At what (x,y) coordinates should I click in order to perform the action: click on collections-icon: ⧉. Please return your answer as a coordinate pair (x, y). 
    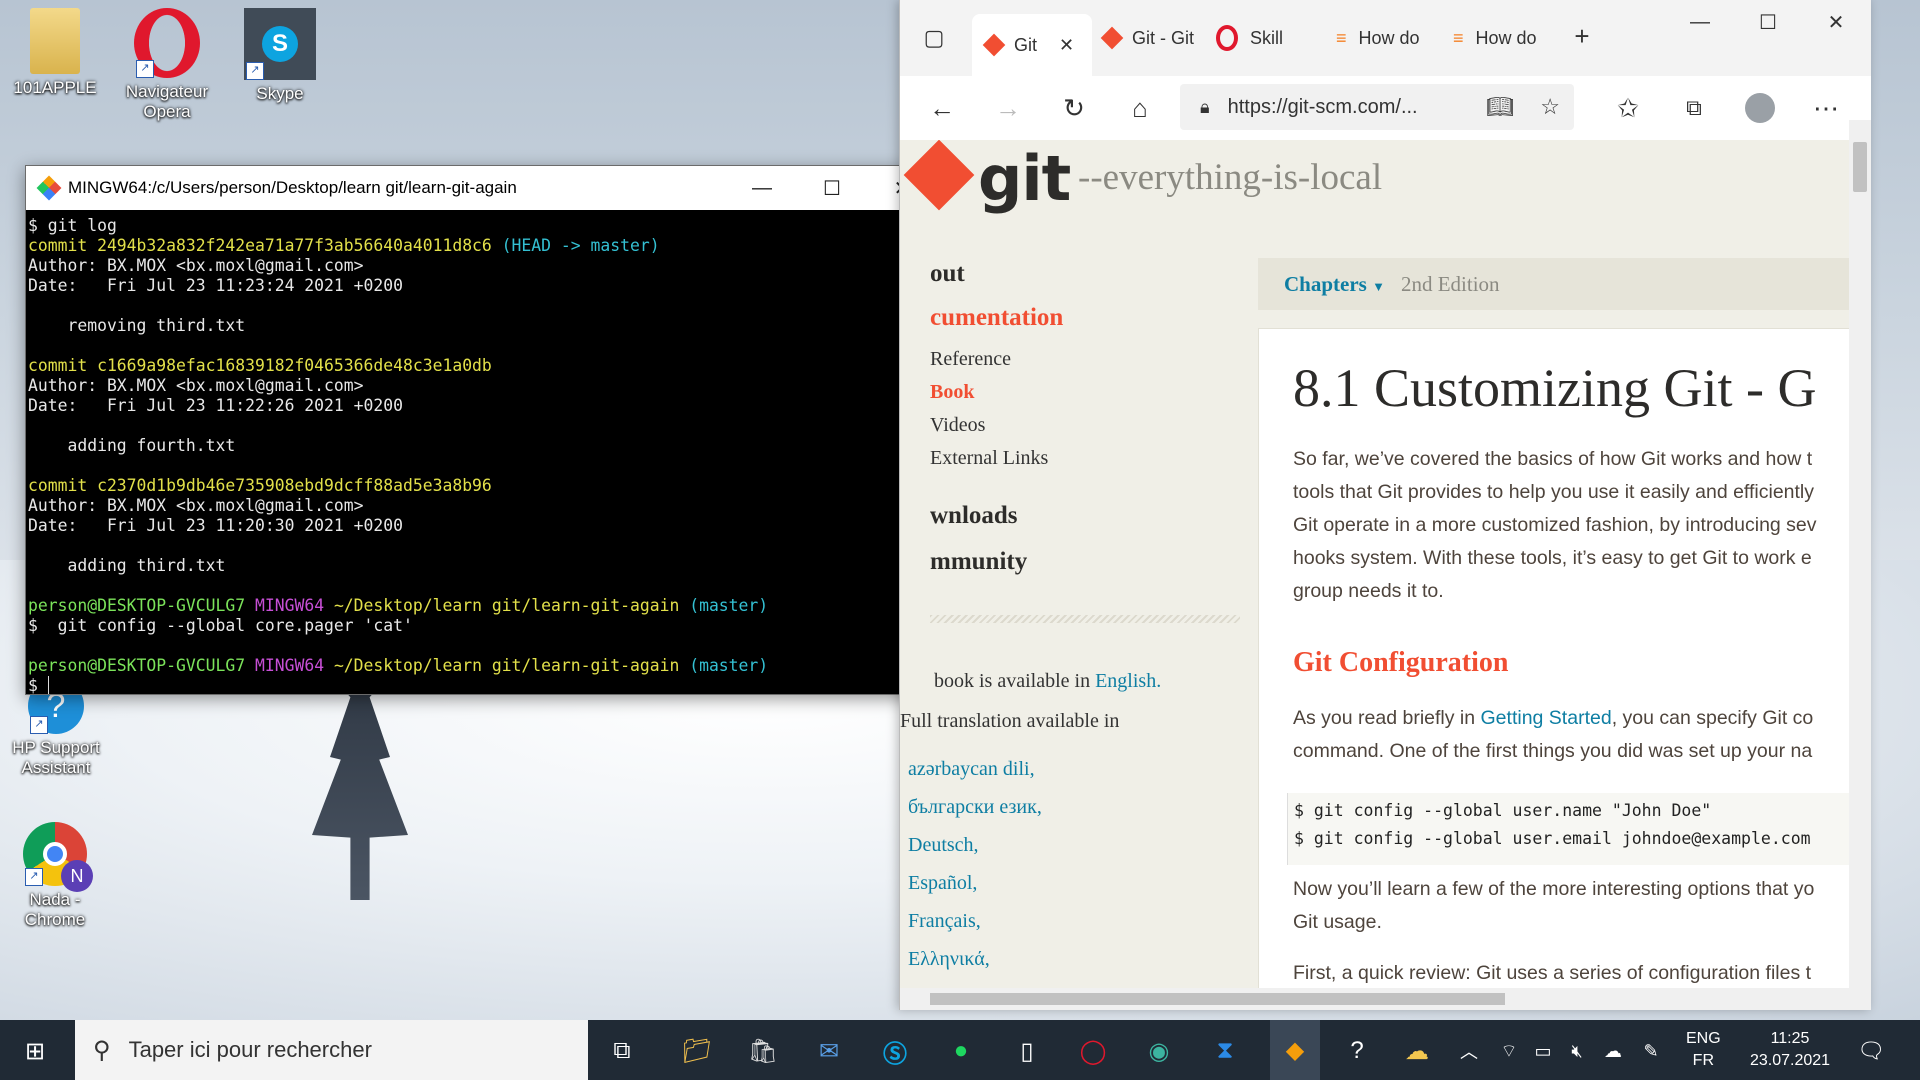
    Looking at the image, I should click on (1694, 108).